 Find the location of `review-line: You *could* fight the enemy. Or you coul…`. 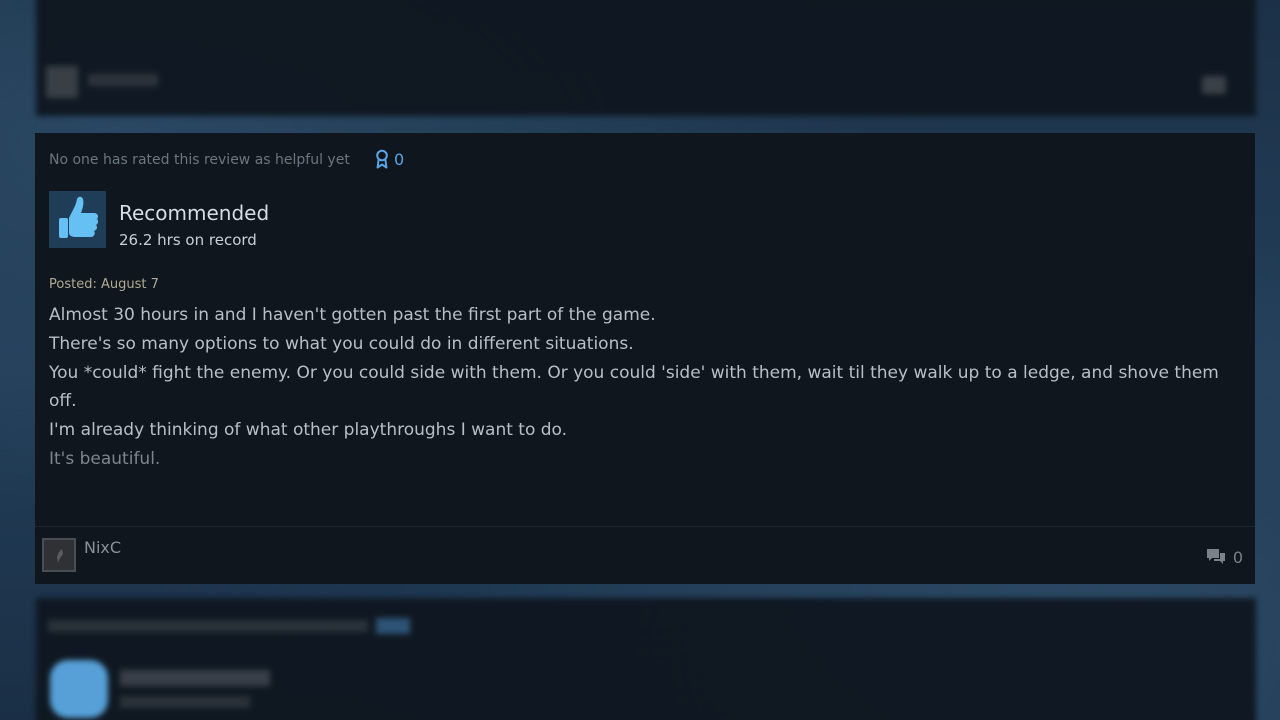

review-line: You *could* fight the enemy. Or you coul… is located at coordinates (634, 387).